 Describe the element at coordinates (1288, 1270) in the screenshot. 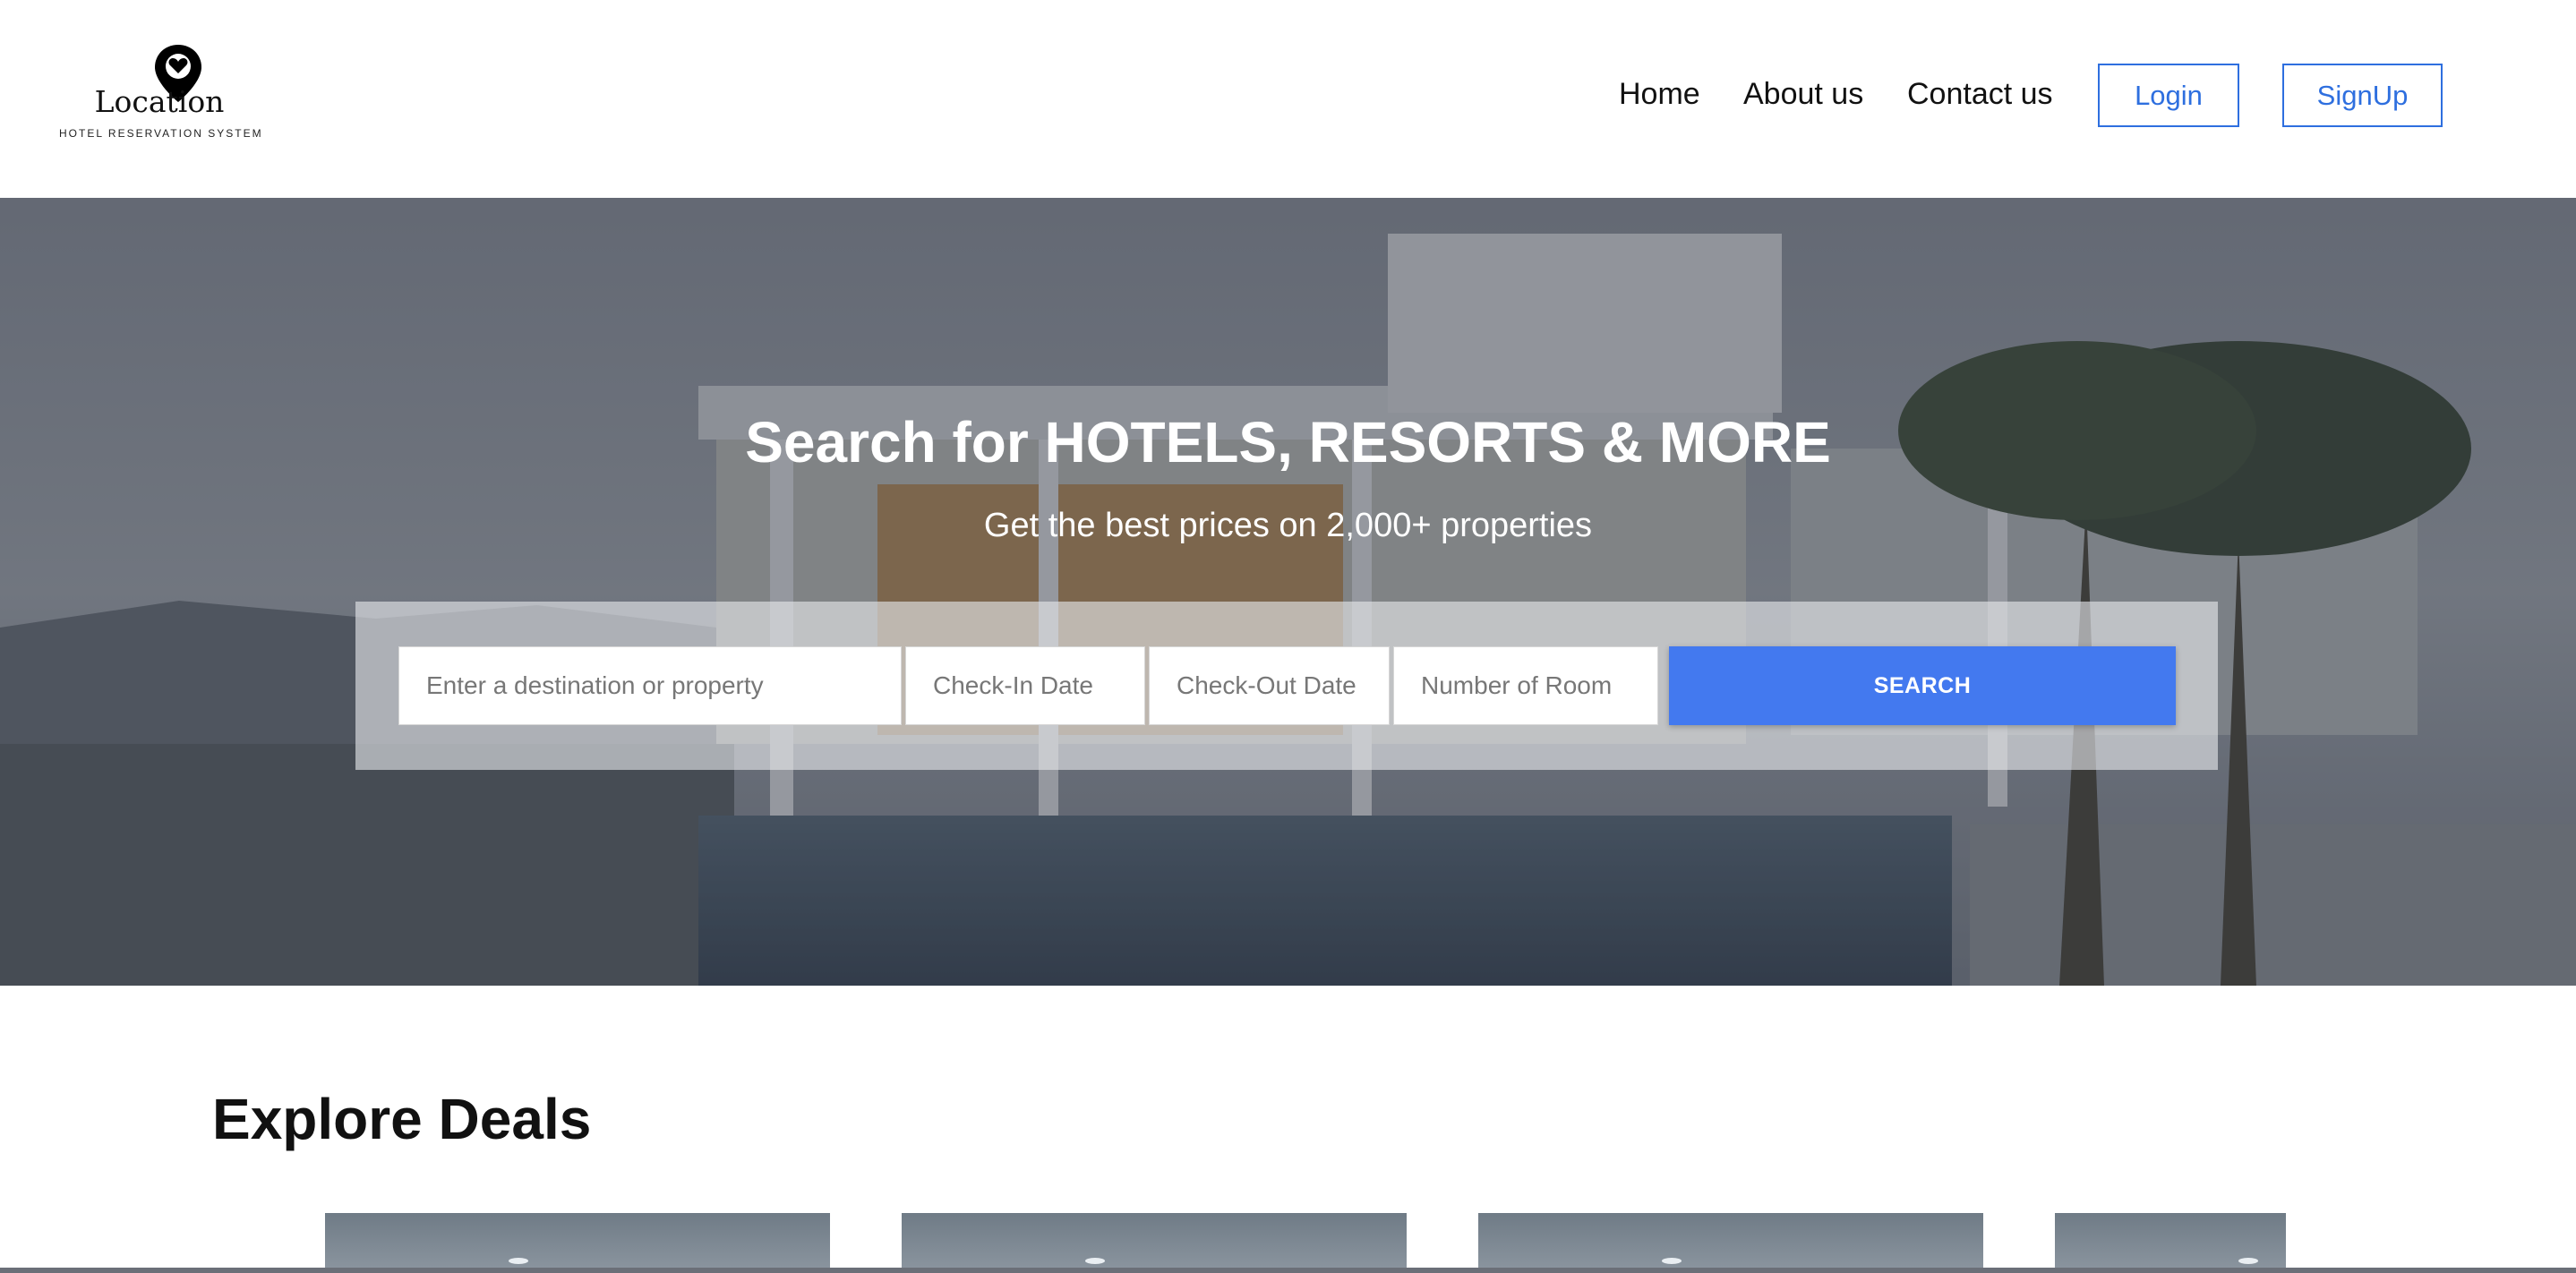

I see `window-bottom-edge` at that location.